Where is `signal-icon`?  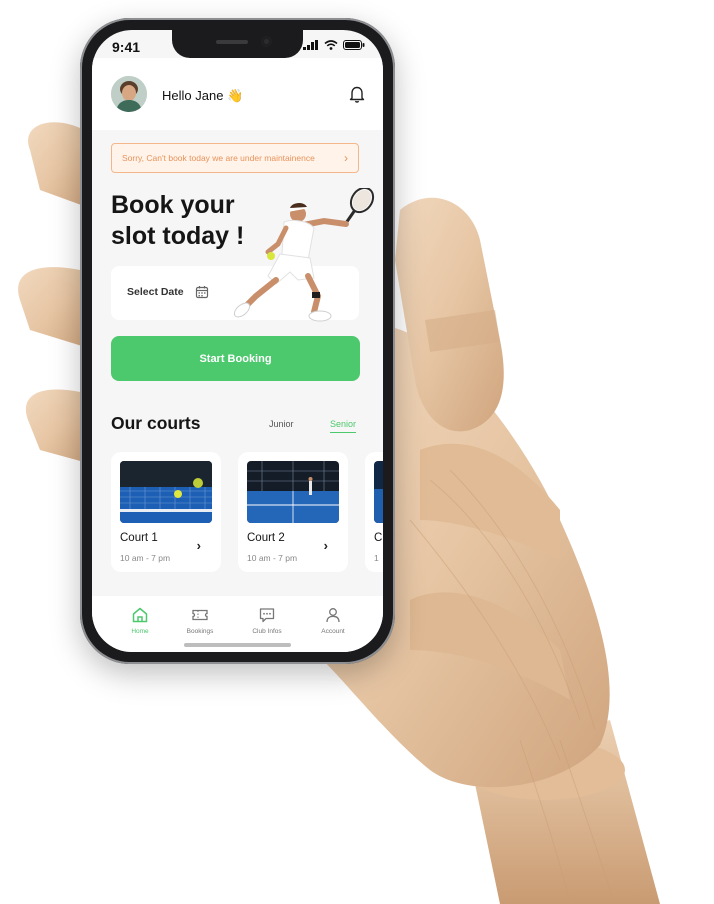 signal-icon is located at coordinates (310, 45).